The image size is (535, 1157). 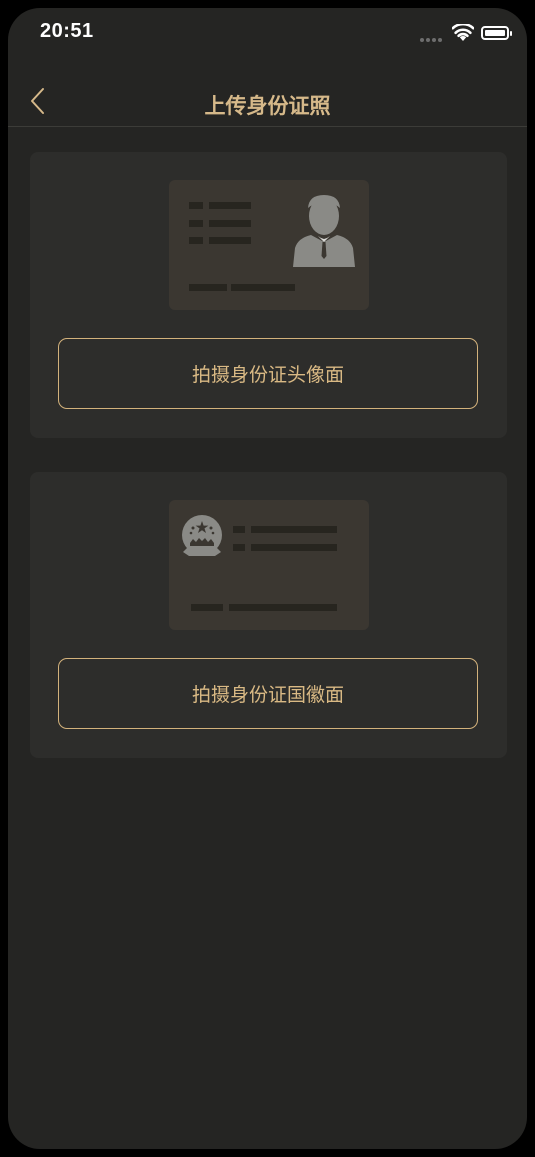 I want to click on signal-dots-icon, so click(x=433, y=41).